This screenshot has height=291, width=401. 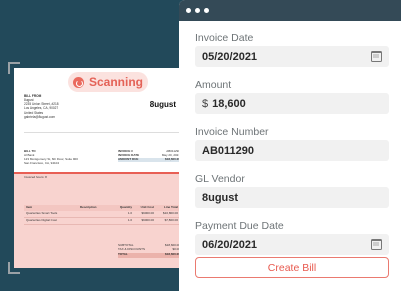 I want to click on invoice-date-value: 05/20/2021, so click(x=230, y=56).